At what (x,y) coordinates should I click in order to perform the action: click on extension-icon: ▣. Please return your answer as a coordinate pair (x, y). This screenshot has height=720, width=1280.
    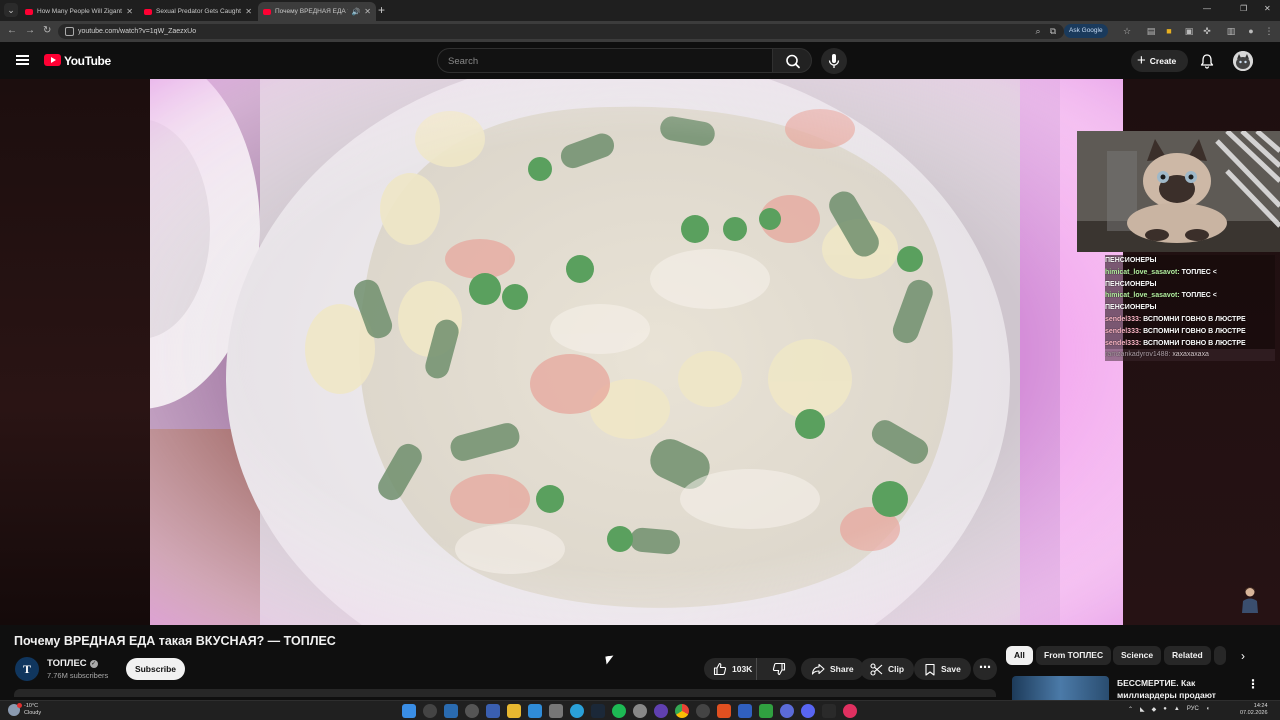
    Looking at the image, I should click on (1189, 31).